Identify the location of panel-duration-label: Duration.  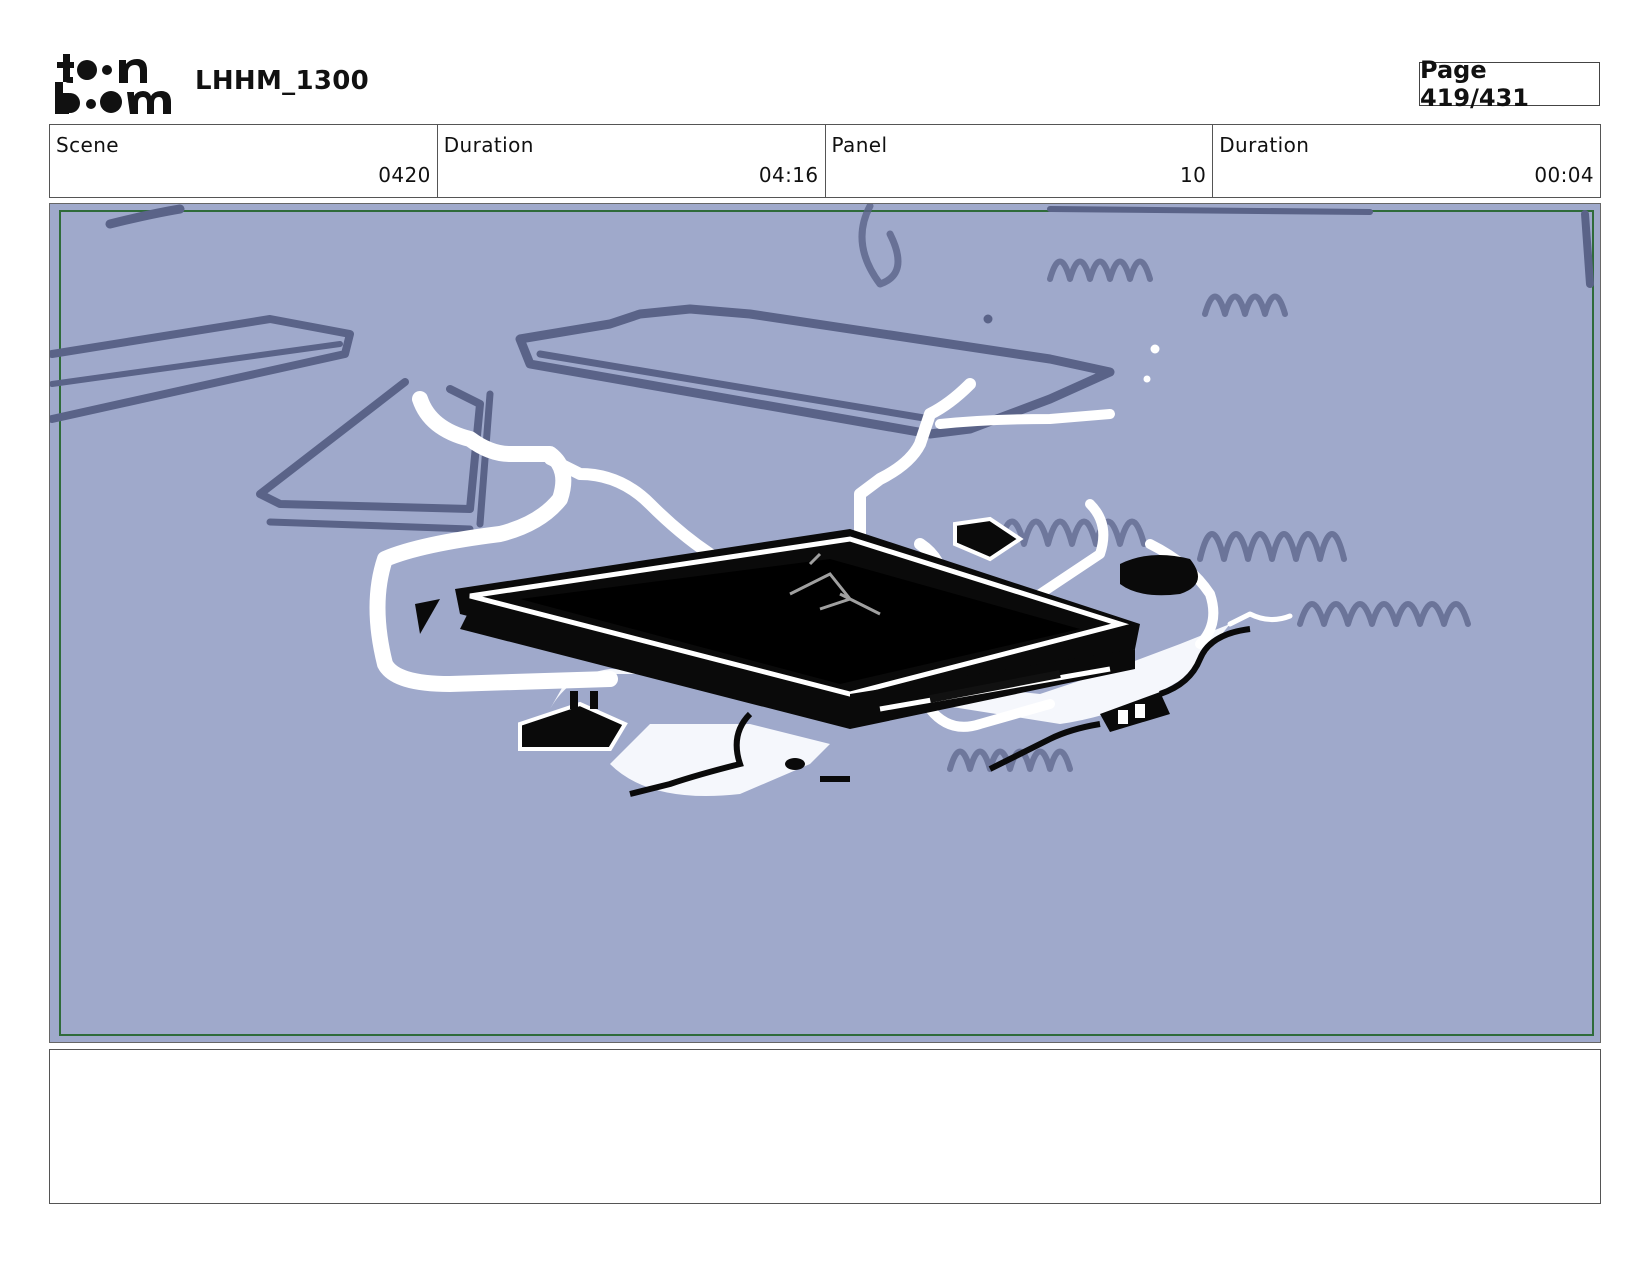
(1264, 145).